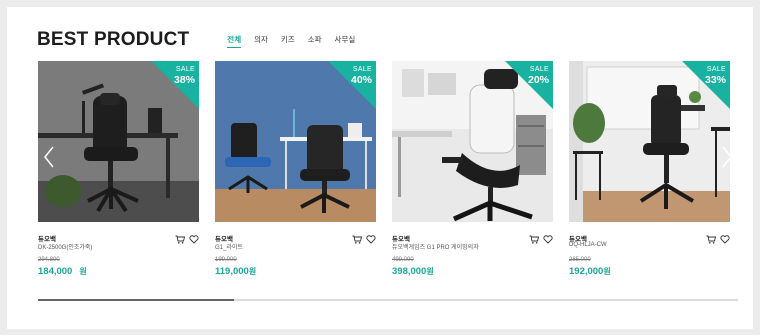 The width and height of the screenshot is (760, 335). What do you see at coordinates (706, 85) in the screenshot?
I see `sale-badge: SALE 33%` at bounding box center [706, 85].